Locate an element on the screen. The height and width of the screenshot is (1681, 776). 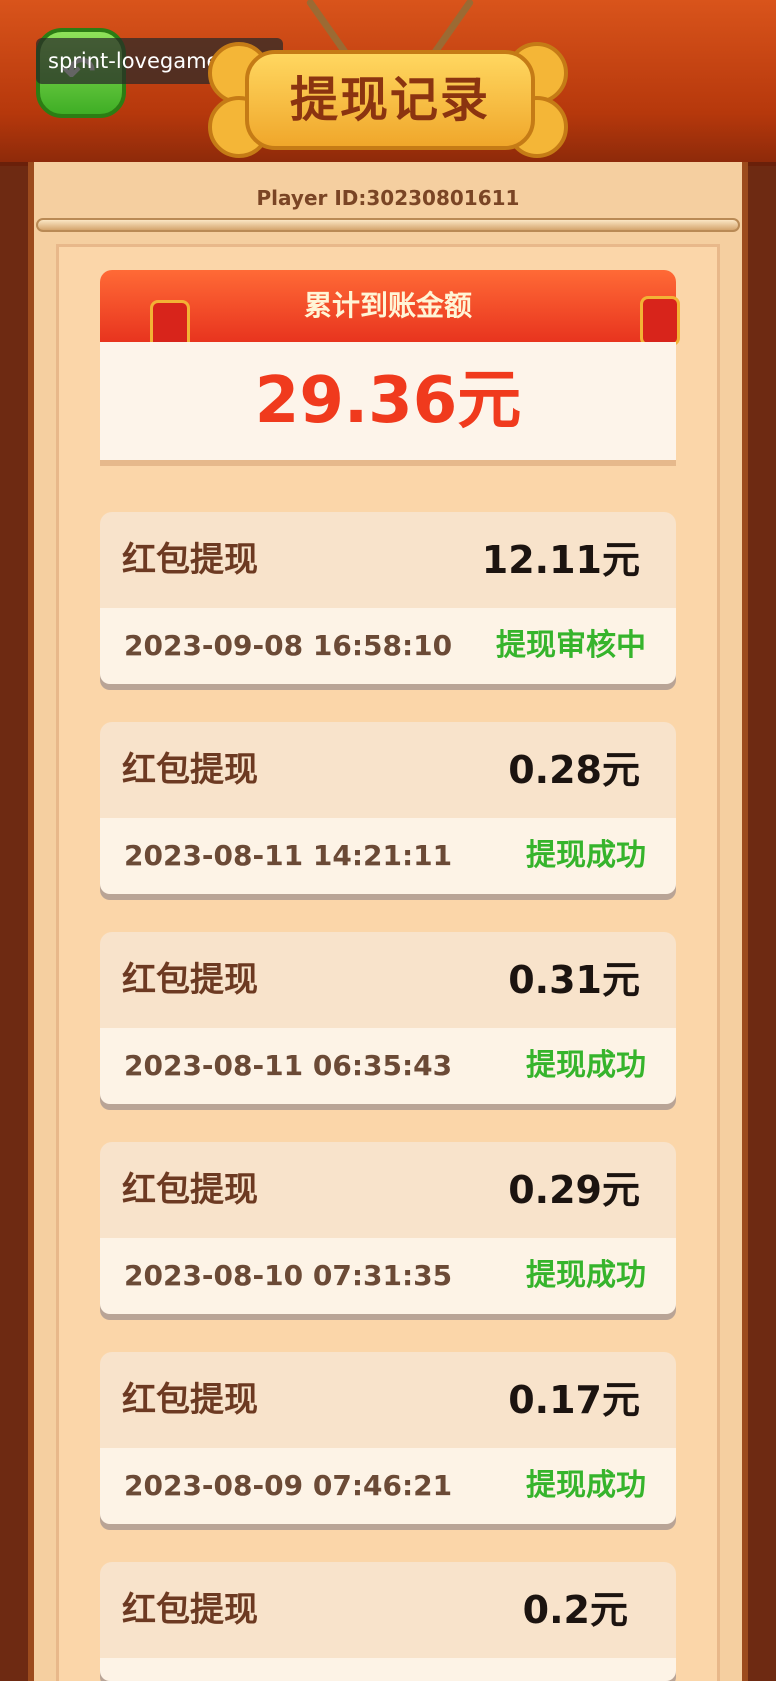
record-amount: 12.11元 is located at coordinates (560, 560).